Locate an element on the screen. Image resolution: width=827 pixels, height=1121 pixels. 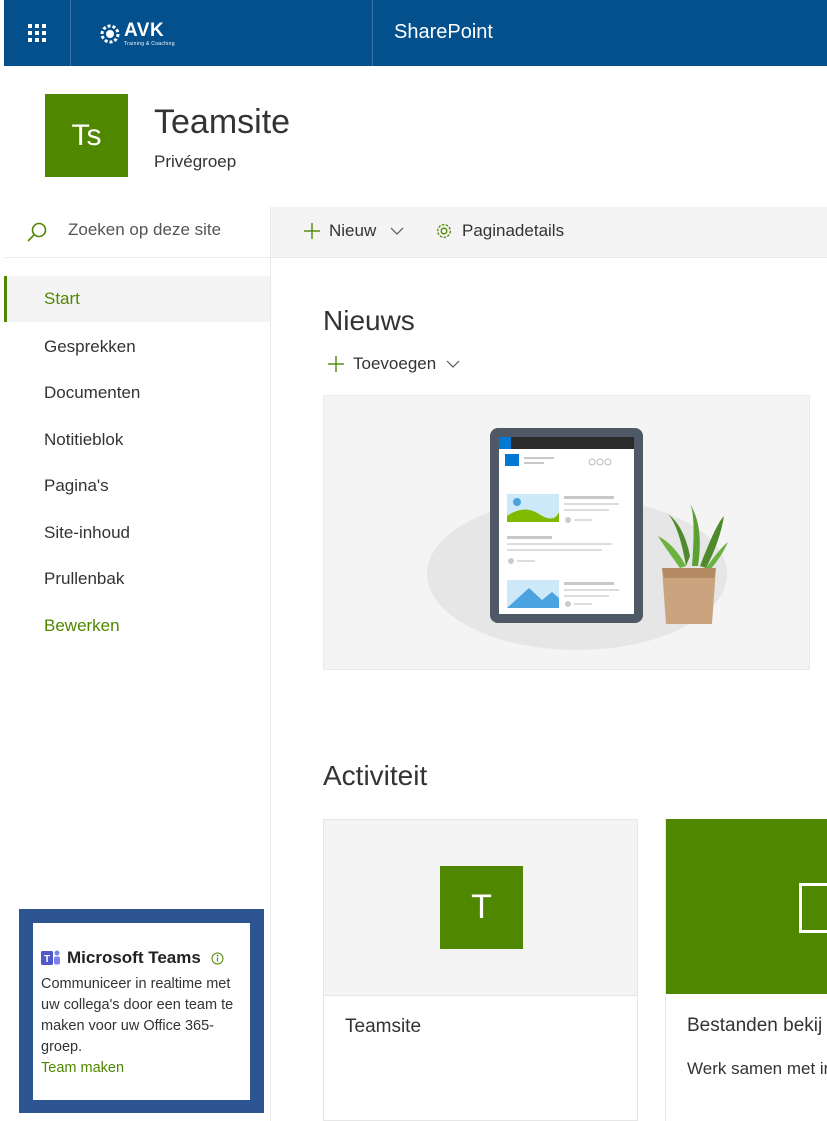
page-details-label: Paginadetails is located at coordinates (513, 230).